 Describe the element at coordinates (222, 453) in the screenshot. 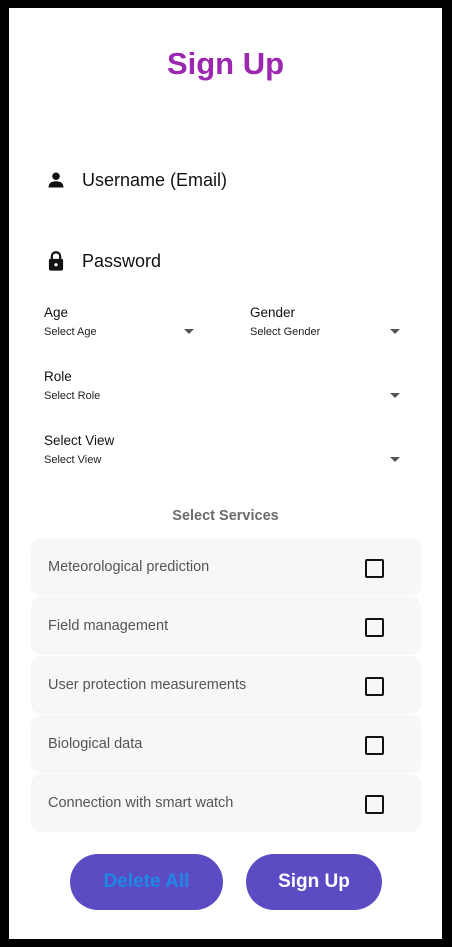

I see `view-dropdown: Select View Select View` at that location.